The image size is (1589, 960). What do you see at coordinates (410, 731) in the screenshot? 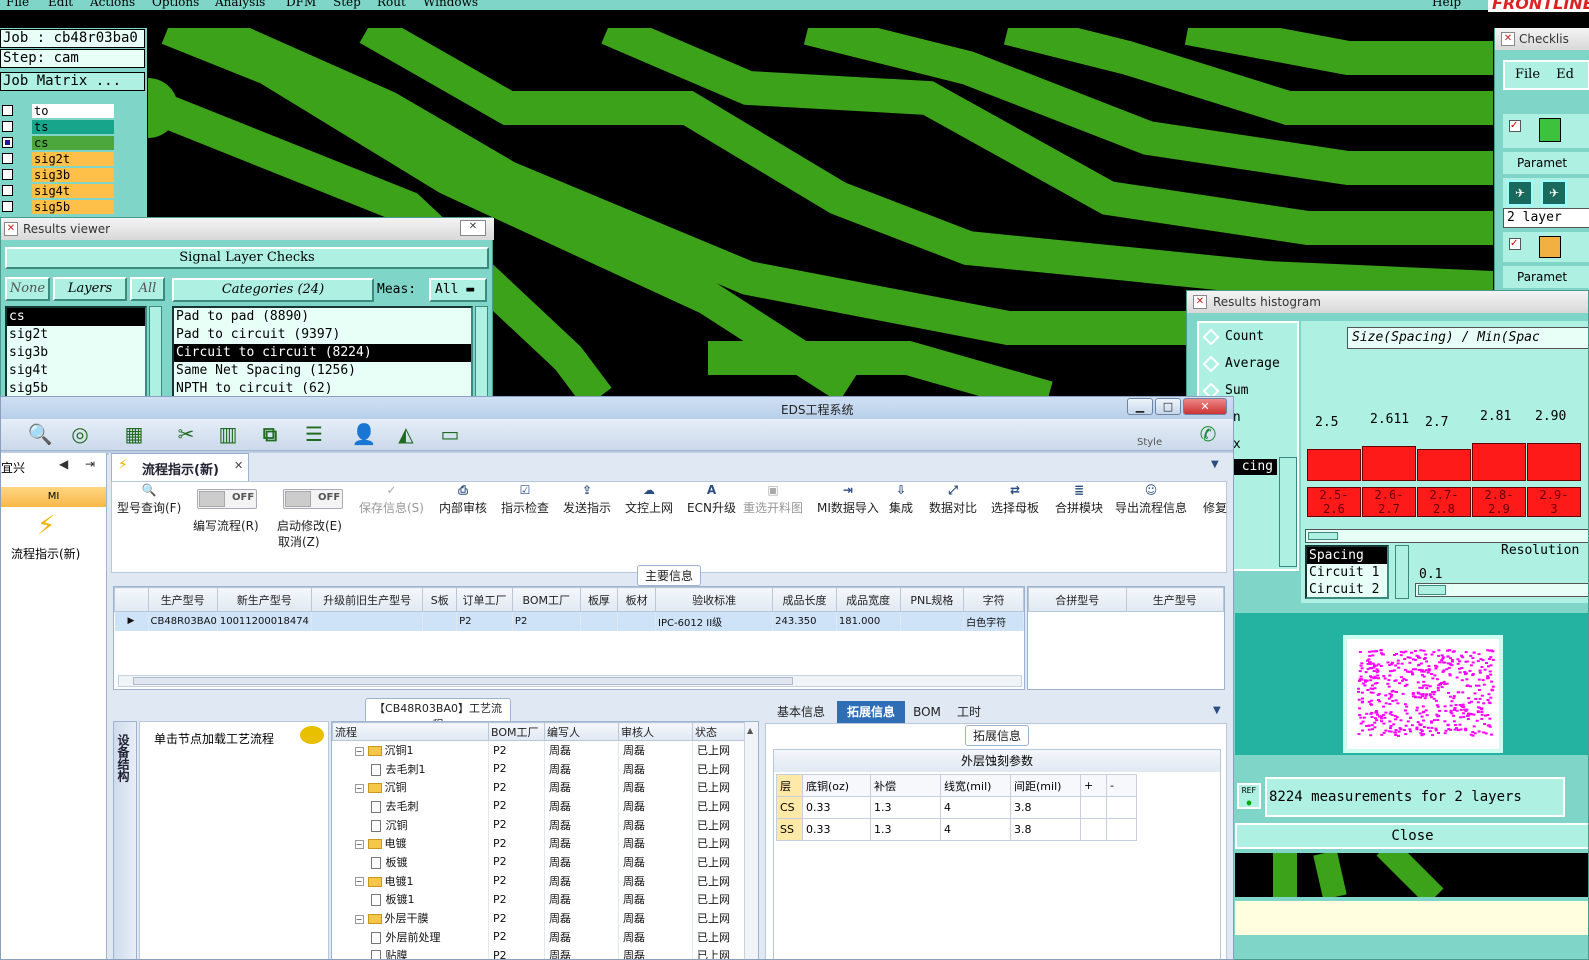
I see `column-header: 流程` at bounding box center [410, 731].